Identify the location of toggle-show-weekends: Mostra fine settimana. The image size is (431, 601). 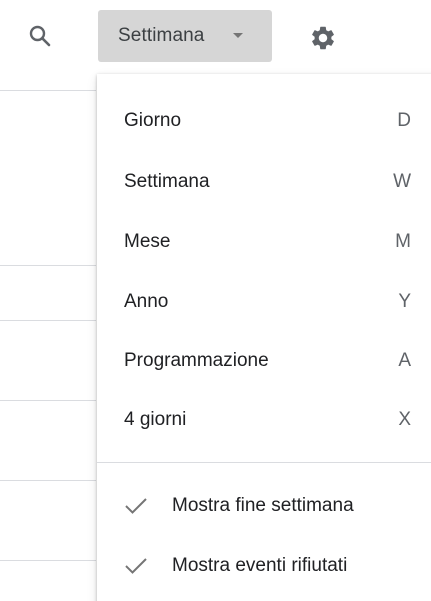
(264, 506).